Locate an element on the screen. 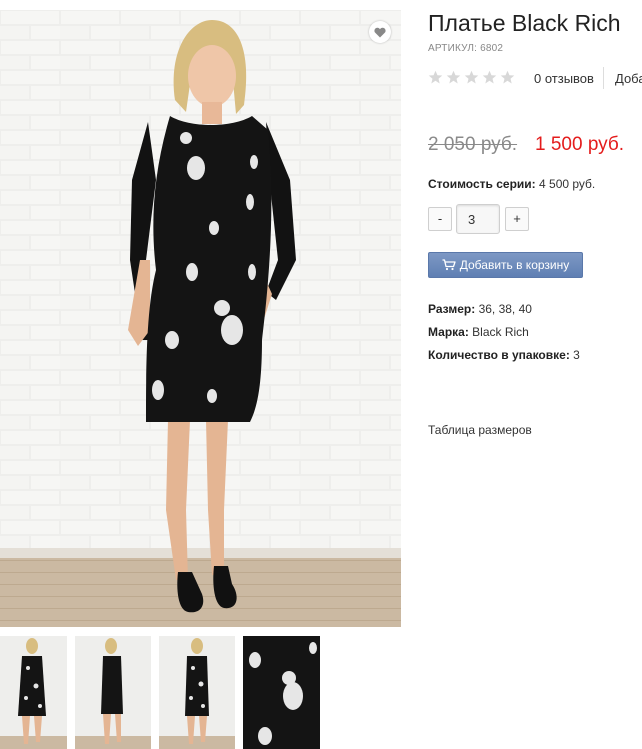 This screenshot has width=642, height=749. shopping-cart-icon is located at coordinates (449, 265).